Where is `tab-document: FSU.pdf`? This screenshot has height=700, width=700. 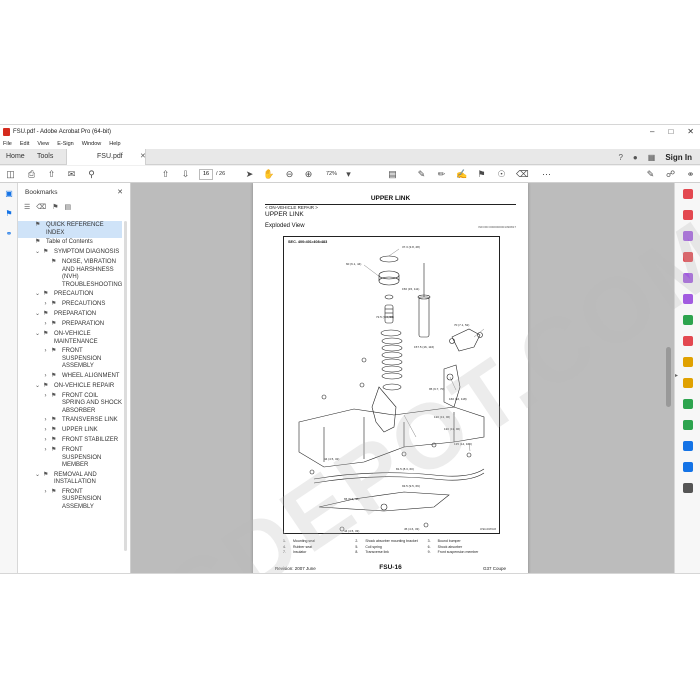
tab-document: FSU.pdf is located at coordinates (106, 157).